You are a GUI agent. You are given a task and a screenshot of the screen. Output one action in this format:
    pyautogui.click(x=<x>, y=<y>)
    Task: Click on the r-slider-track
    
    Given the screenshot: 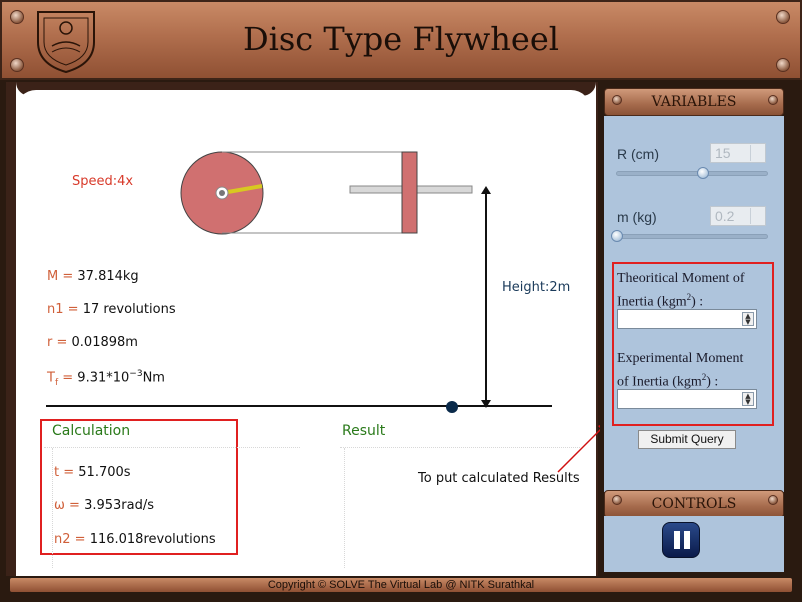 What is the action you would take?
    pyautogui.click(x=692, y=173)
    